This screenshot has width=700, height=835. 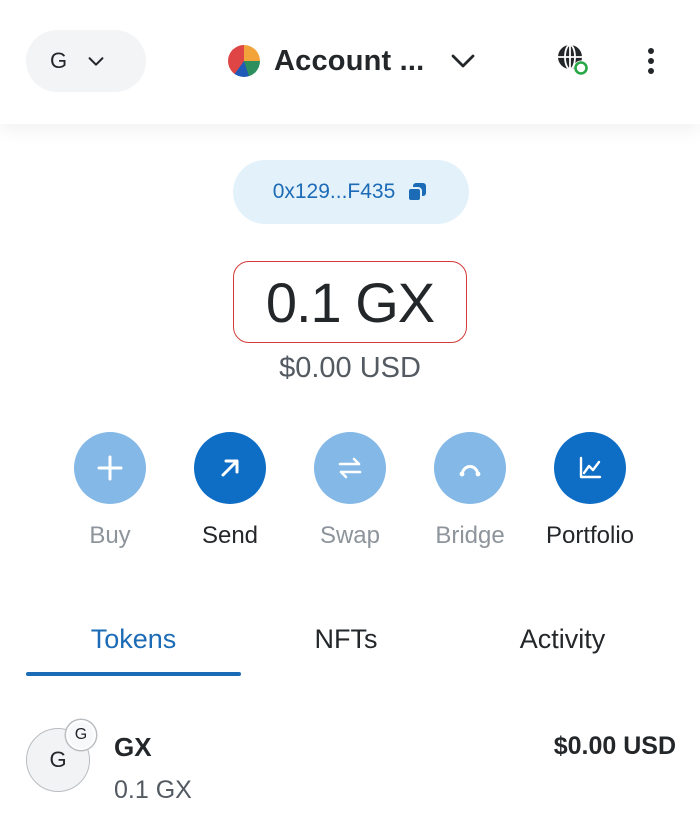 I want to click on swap-circle, so click(x=350, y=468).